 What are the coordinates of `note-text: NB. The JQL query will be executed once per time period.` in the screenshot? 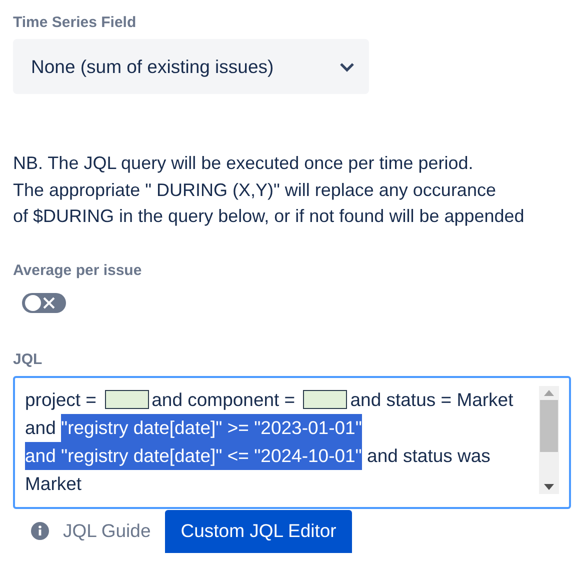 It's located at (243, 163).